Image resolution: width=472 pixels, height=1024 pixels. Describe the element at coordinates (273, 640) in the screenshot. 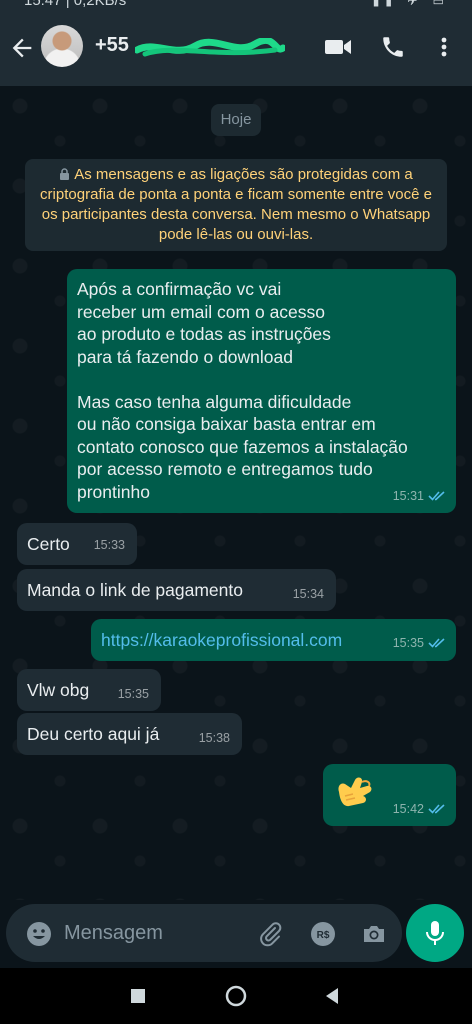

I see `message-bubble-outgoing: https://karaokeprofissional.com 15:35` at that location.